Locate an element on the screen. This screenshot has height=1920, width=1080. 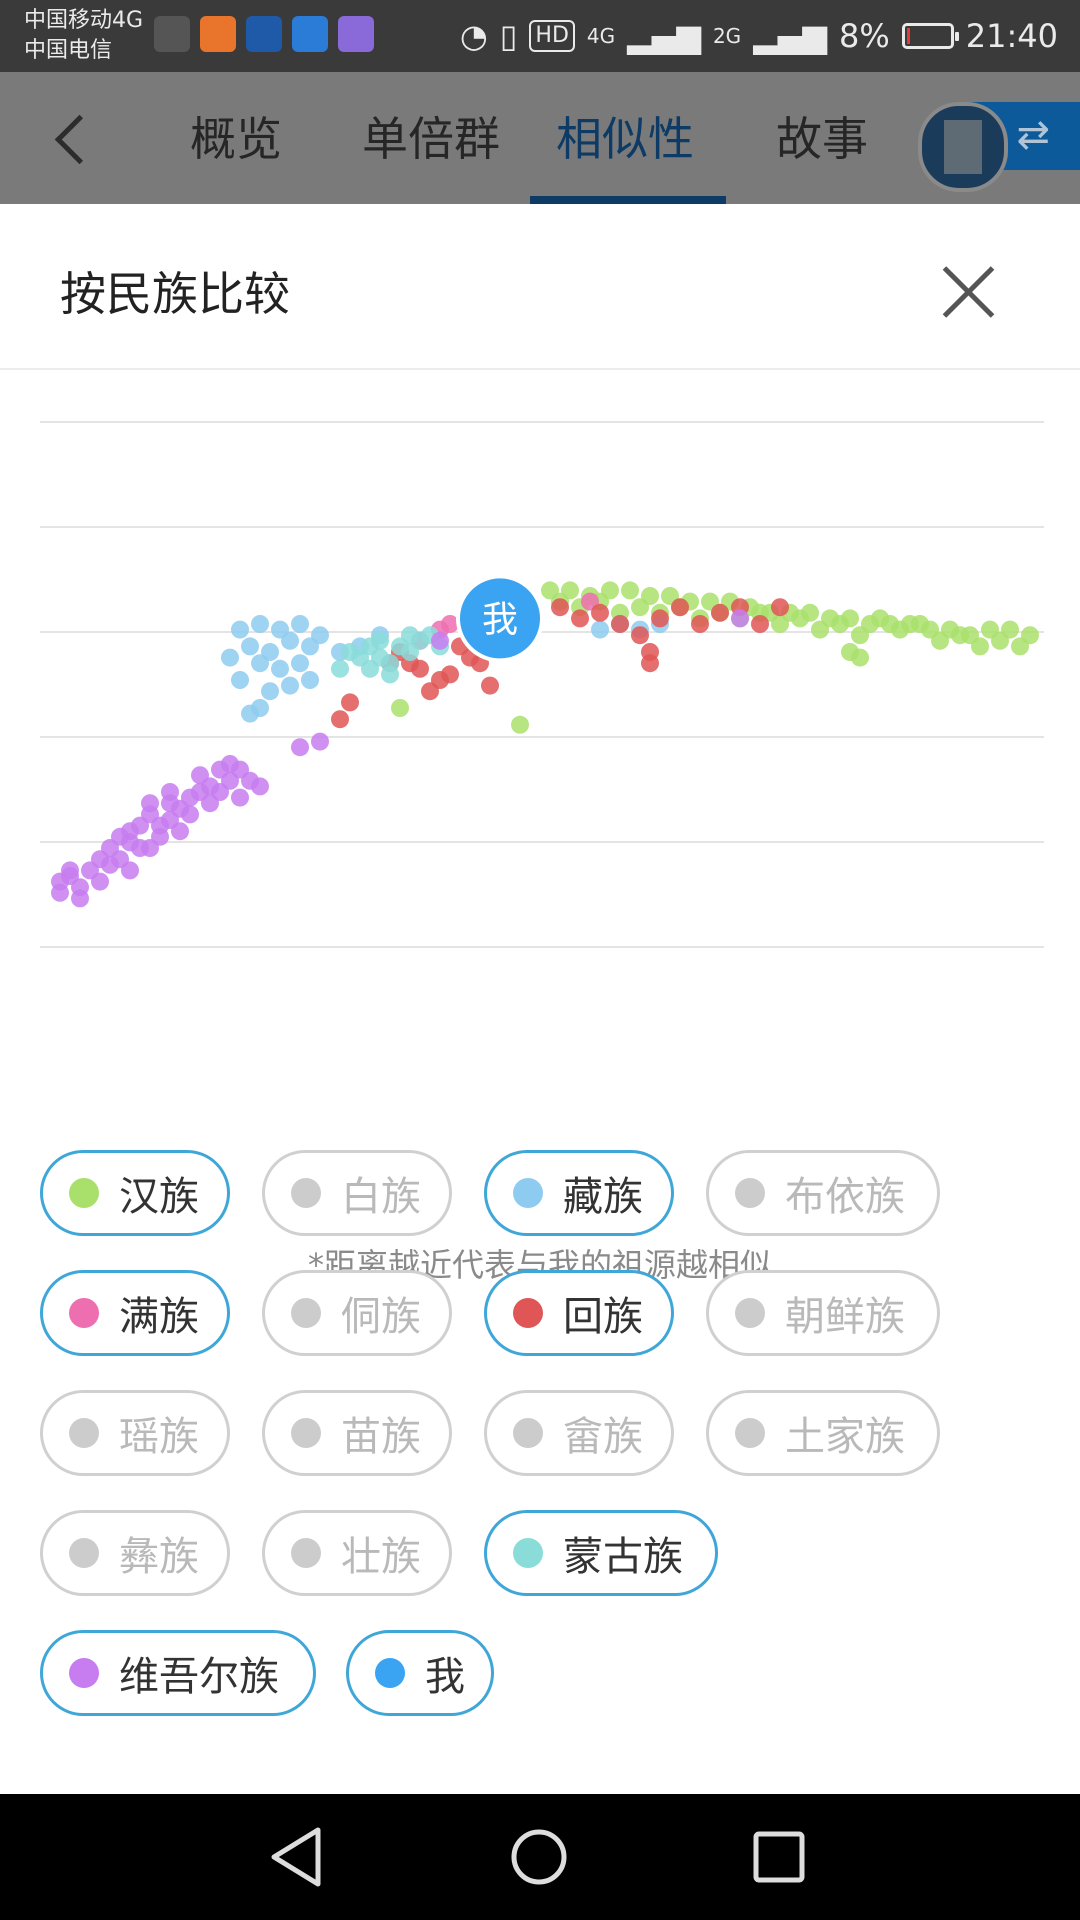
sheet-divider is located at coordinates (540, 369).